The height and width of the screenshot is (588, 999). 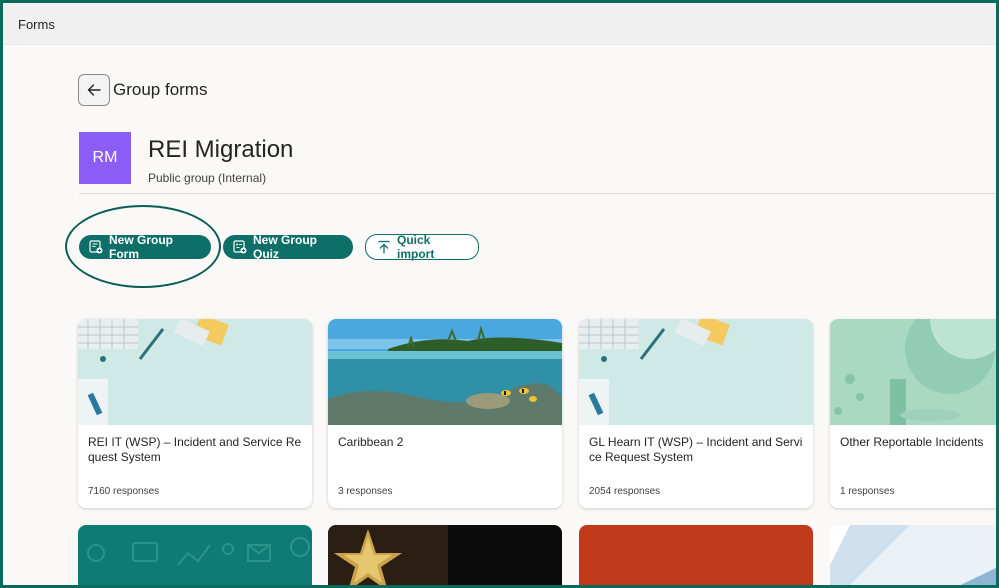 What do you see at coordinates (912, 442) in the screenshot?
I see `form-title: Other Reportable Incidents` at bounding box center [912, 442].